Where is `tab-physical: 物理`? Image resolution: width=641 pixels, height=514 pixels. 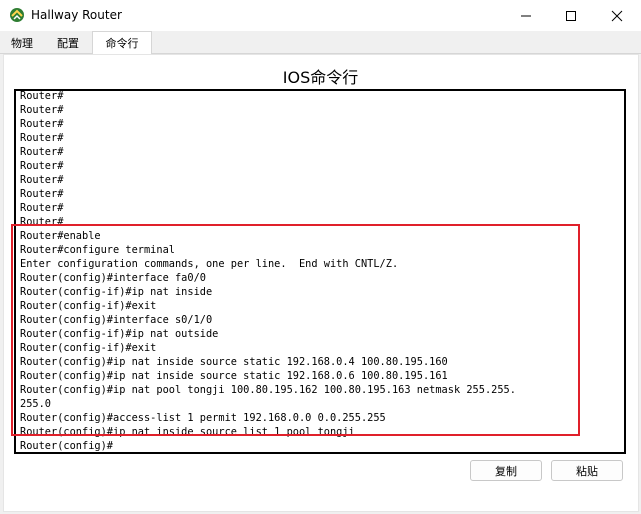 tab-physical: 物理 is located at coordinates (22, 42).